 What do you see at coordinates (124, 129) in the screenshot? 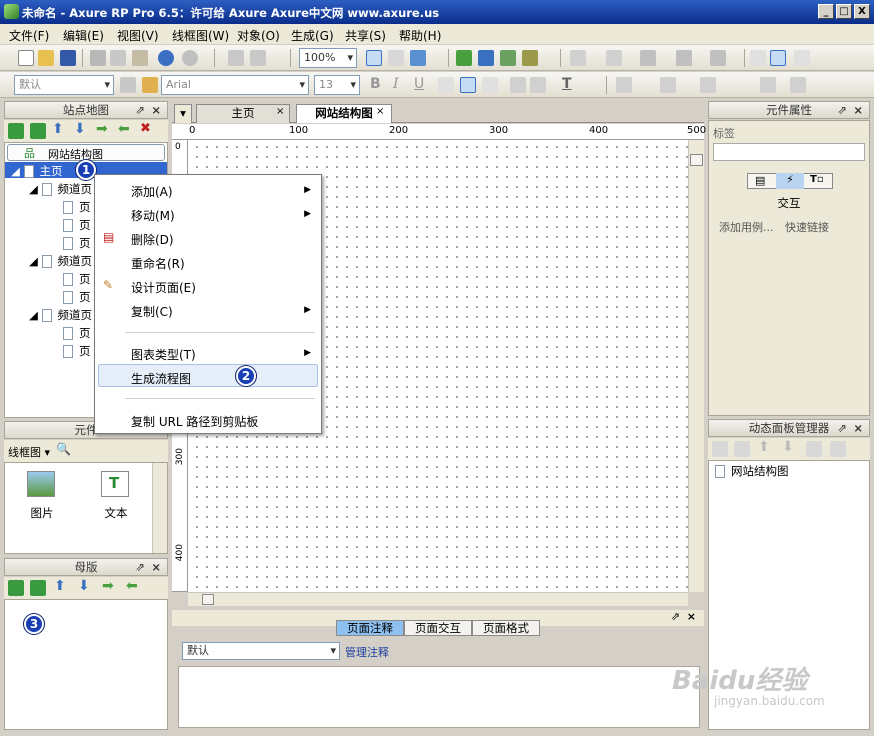
I see `outdent-icon: ⬅` at bounding box center [124, 129].